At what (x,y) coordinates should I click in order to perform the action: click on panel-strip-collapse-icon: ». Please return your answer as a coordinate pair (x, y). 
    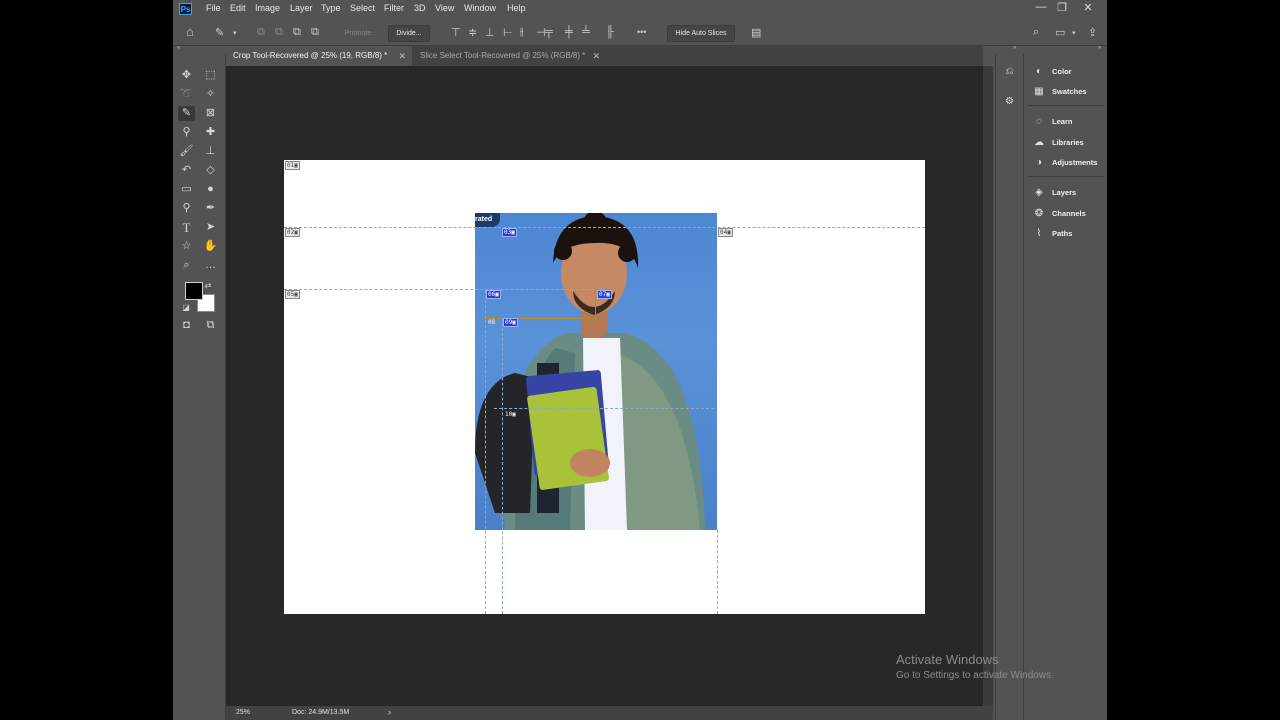
    Looking at the image, I should click on (1014, 49).